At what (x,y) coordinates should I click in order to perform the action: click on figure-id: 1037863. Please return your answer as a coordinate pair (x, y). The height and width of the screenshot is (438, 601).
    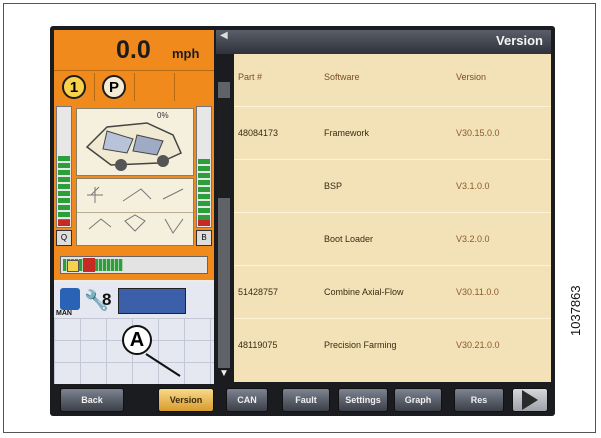
    Looking at the image, I should click on (575, 310).